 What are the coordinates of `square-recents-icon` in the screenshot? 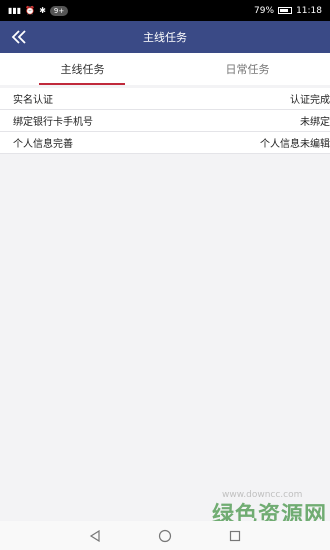 It's located at (235, 535).